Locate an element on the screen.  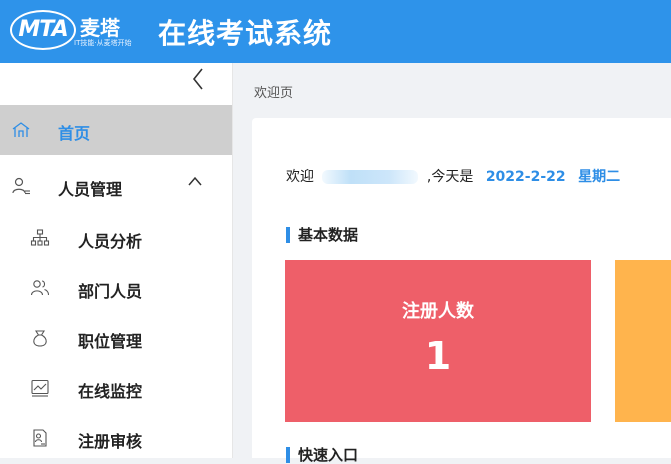
logo-mark: MTA is located at coordinates (43, 30).